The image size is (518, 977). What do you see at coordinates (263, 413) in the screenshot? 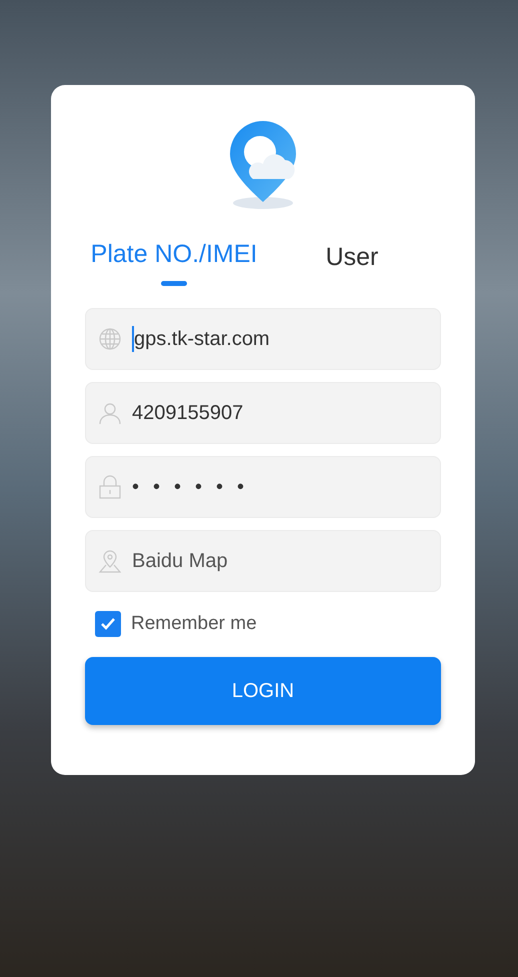
I see `input-field: 4209155907` at bounding box center [263, 413].